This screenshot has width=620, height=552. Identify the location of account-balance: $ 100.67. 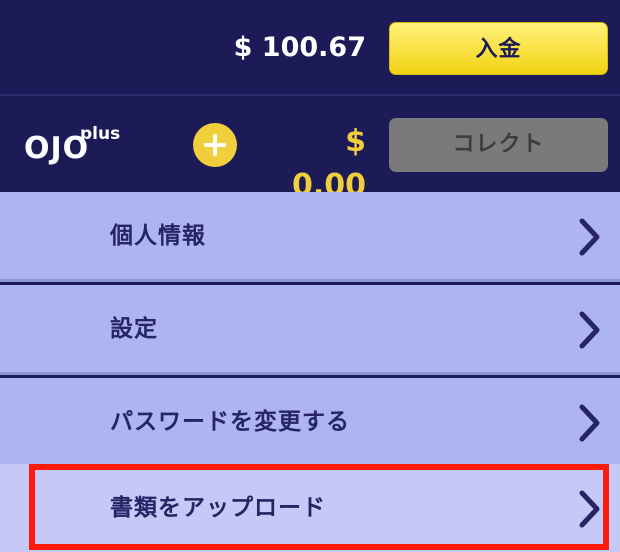
(299, 47).